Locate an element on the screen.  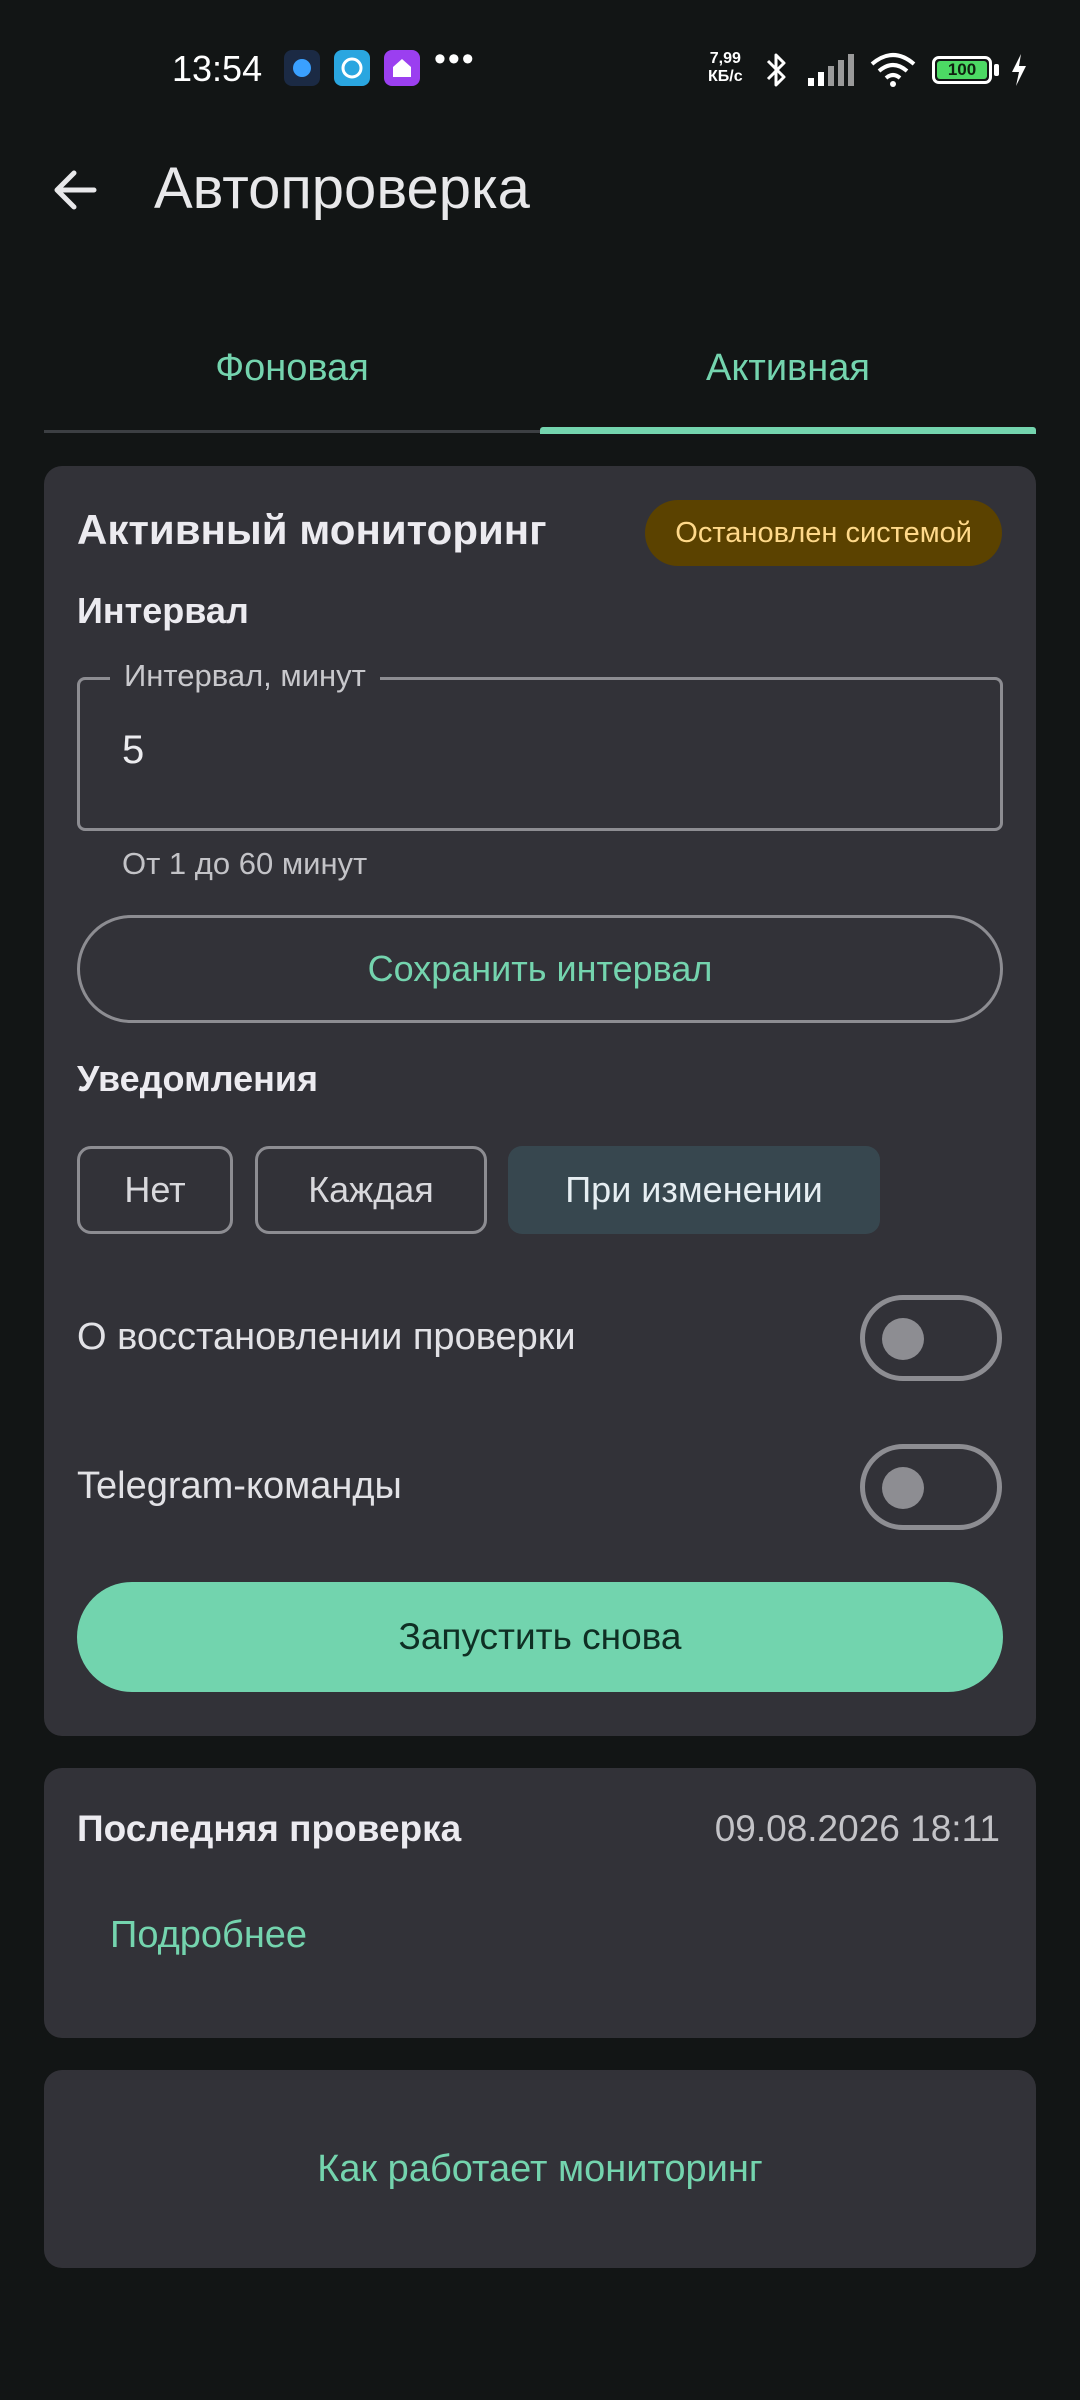
details-link: Подробнее is located at coordinates (208, 1935).